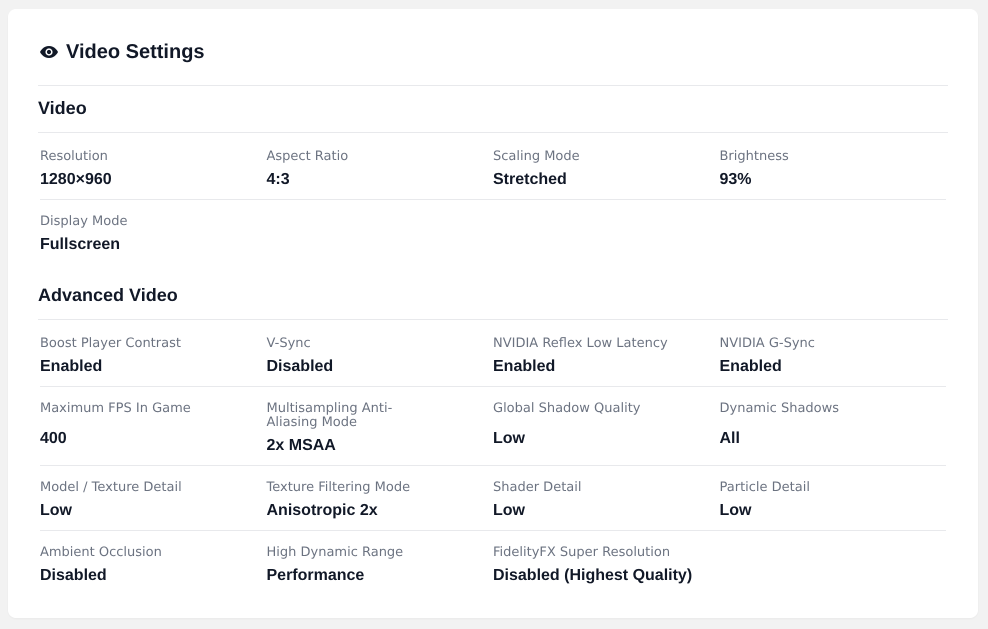  I want to click on setting-label: NVIDIA G-Sync, so click(767, 344).